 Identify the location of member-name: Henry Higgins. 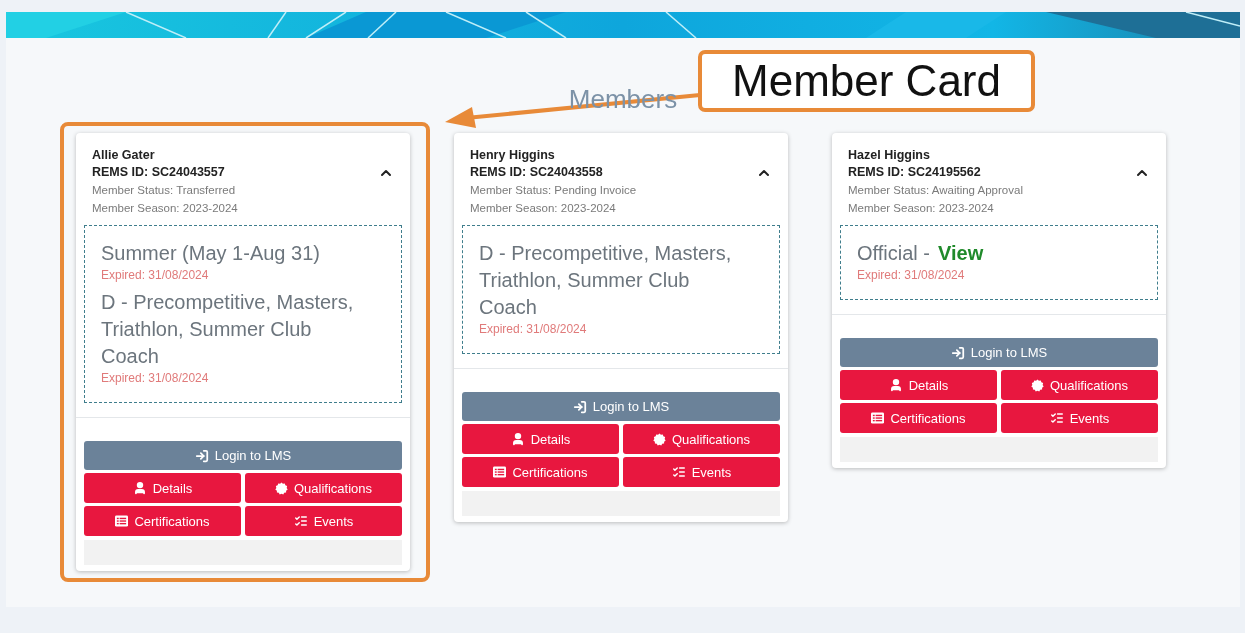
(512, 155).